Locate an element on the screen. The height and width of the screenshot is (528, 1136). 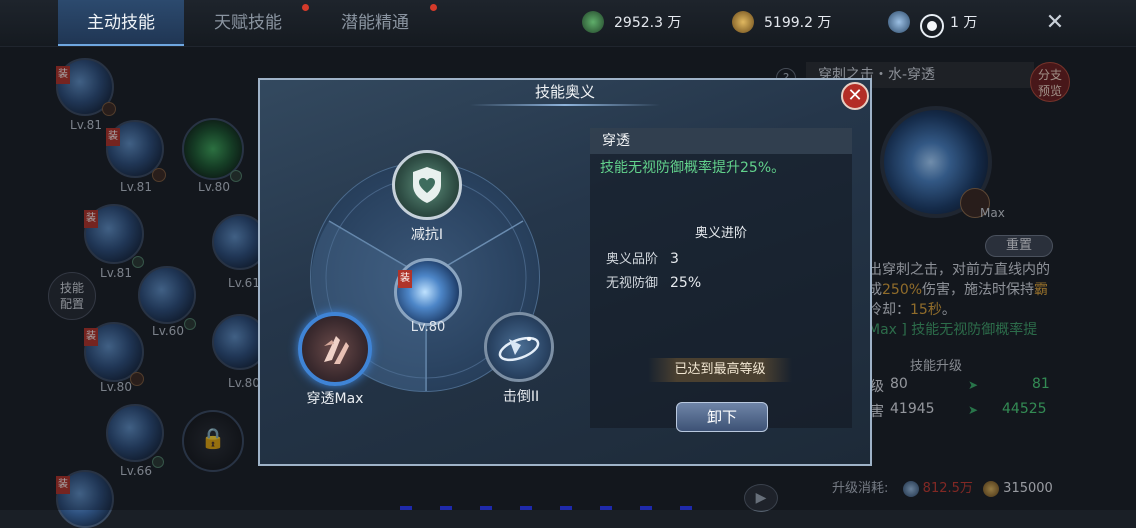
close-window-button: ✕ is located at coordinates (1055, 23).